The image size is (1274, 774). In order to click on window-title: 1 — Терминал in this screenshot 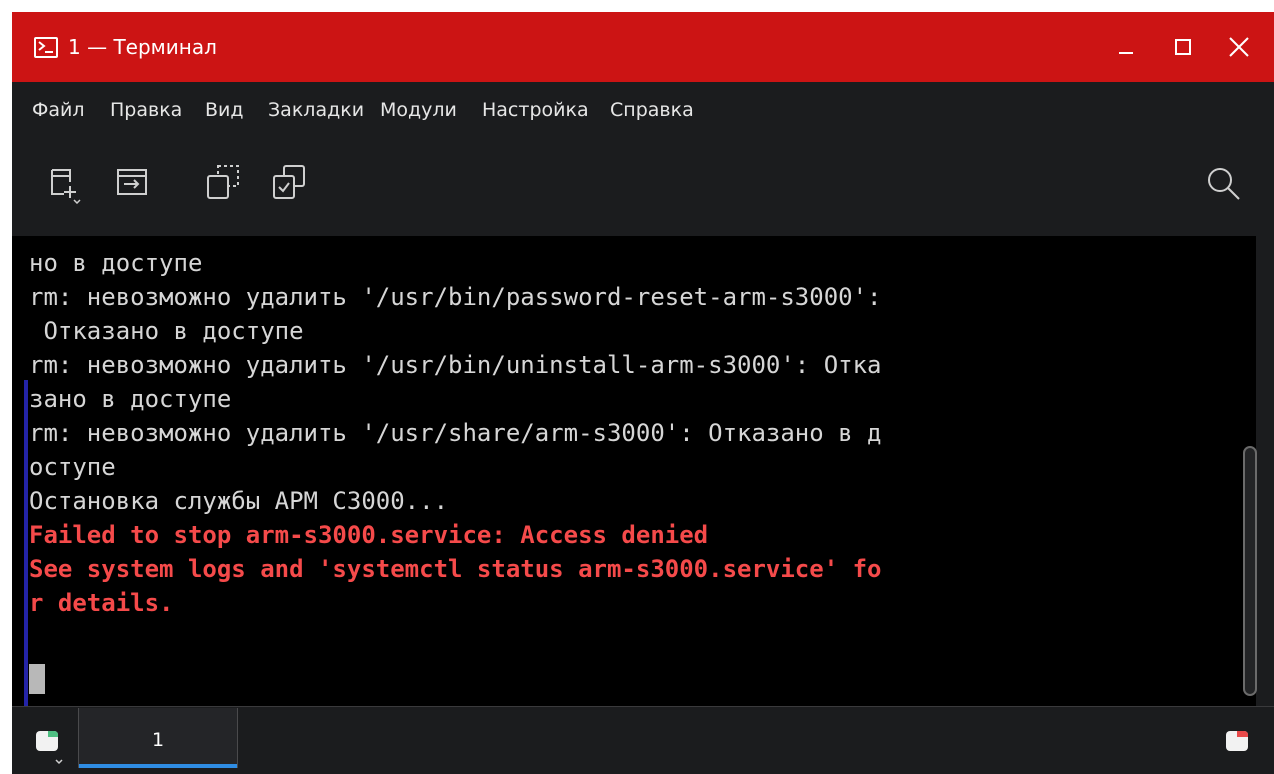, I will do `click(142, 47)`.